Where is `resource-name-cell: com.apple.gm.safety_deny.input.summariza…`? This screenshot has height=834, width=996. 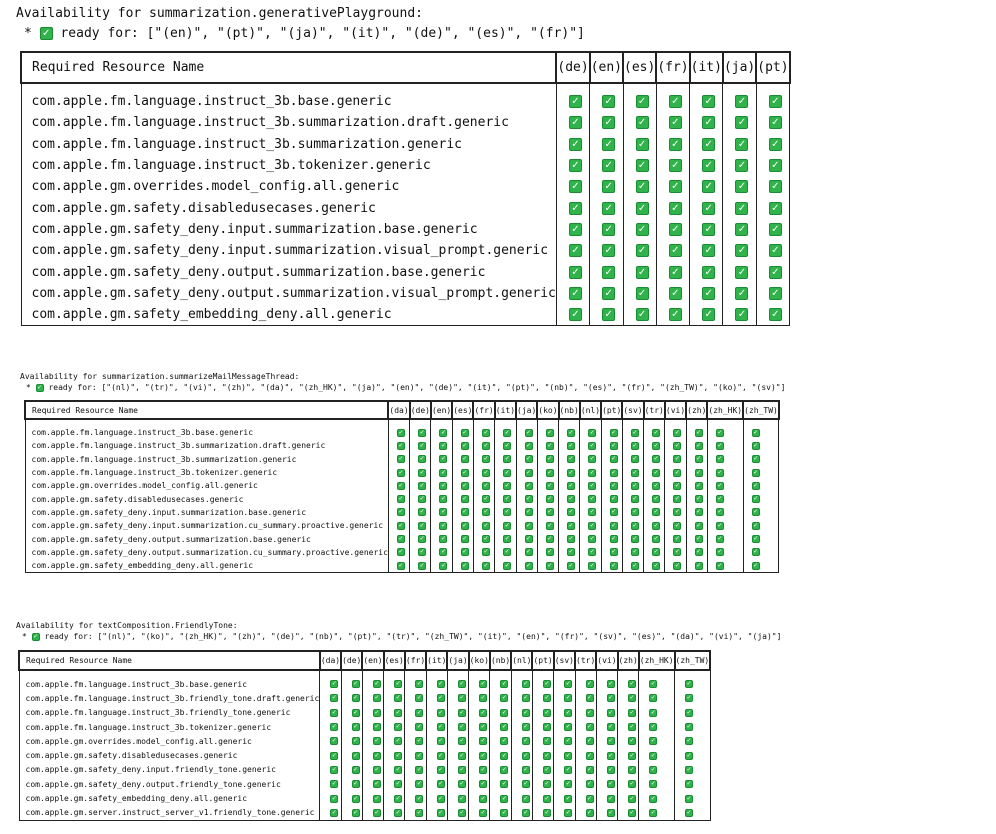 resource-name-cell: com.apple.gm.safety_deny.input.summariza… is located at coordinates (206, 526).